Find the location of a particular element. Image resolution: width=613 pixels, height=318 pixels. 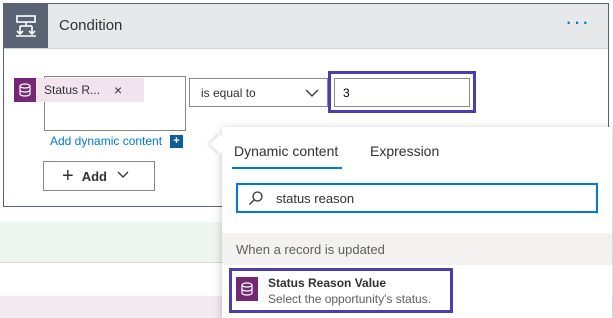

tab-expression: Expression is located at coordinates (404, 151).